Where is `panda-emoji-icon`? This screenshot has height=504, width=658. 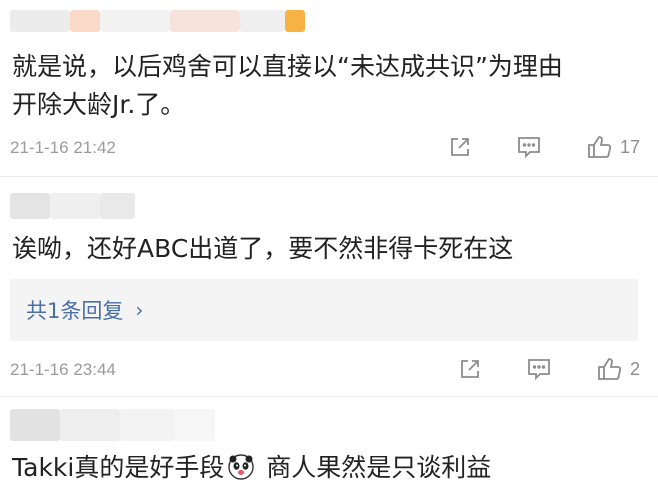
panda-emoji-icon is located at coordinates (241, 467).